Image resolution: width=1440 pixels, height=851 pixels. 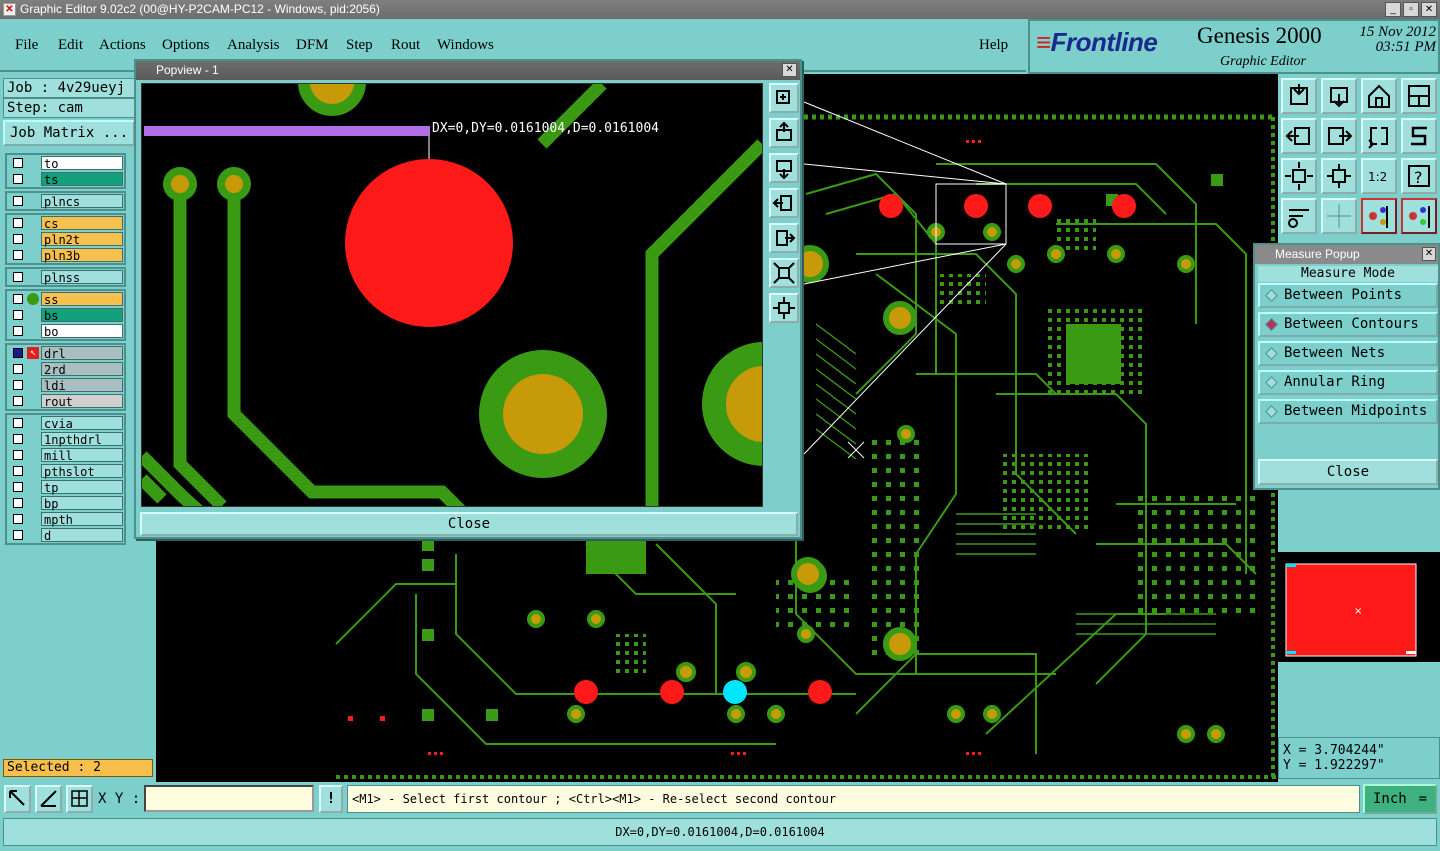 What do you see at coordinates (784, 203) in the screenshot?
I see `popview-pan-left-icon` at bounding box center [784, 203].